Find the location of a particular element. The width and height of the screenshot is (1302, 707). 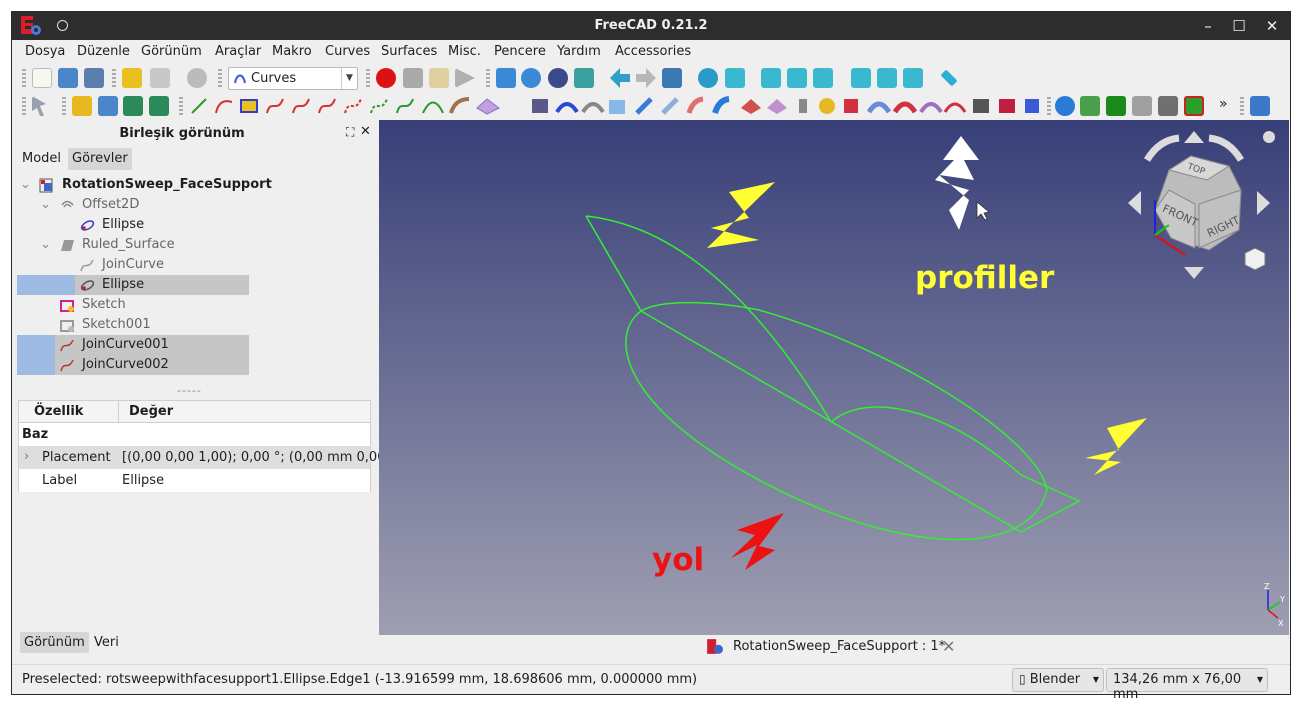

profile-curve-bottom is located at coordinates (955, 469).